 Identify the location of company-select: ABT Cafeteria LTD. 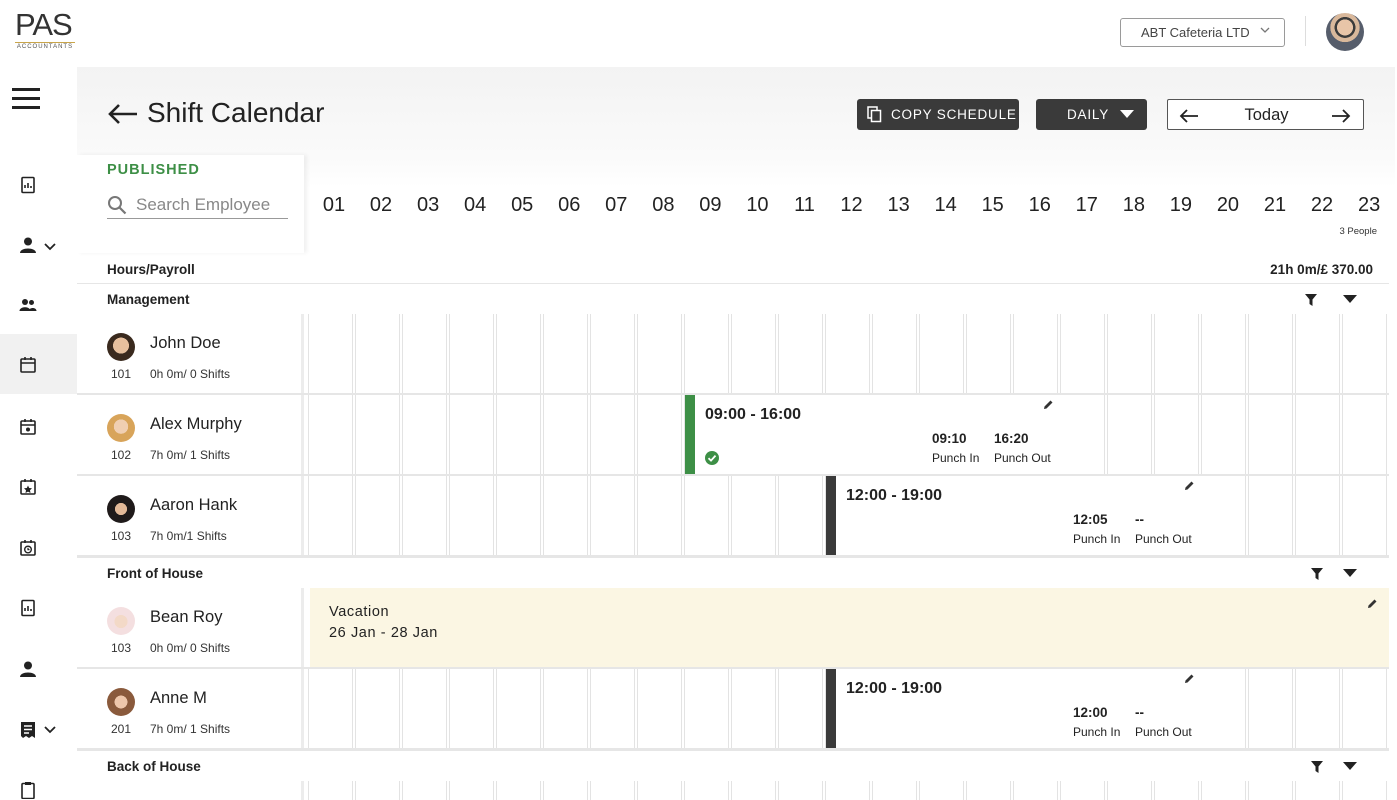
(1202, 32).